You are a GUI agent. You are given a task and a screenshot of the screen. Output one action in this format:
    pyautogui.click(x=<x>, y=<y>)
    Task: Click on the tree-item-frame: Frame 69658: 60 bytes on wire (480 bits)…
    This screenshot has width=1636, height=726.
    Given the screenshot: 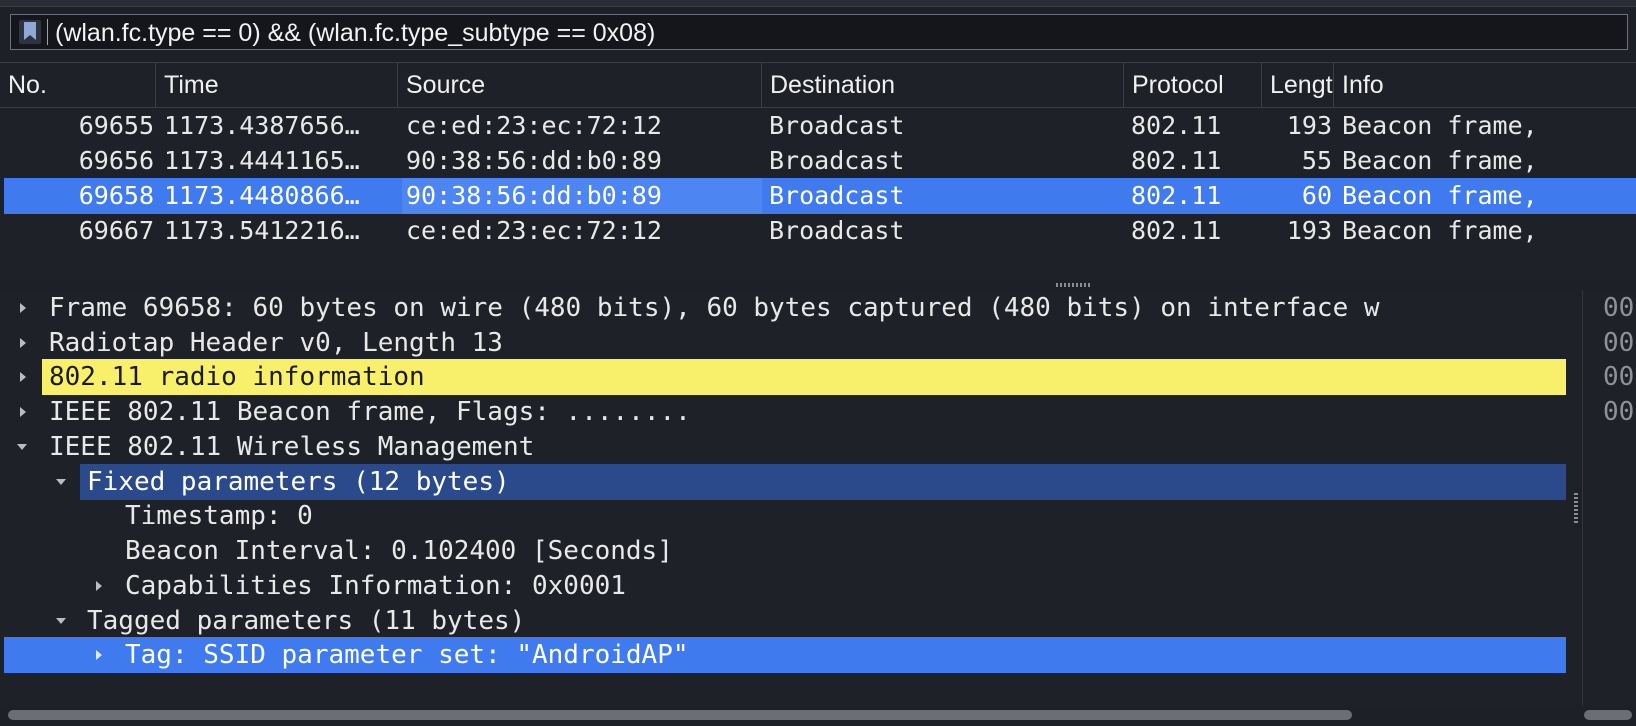 What is the action you would take?
    pyautogui.click(x=786, y=308)
    